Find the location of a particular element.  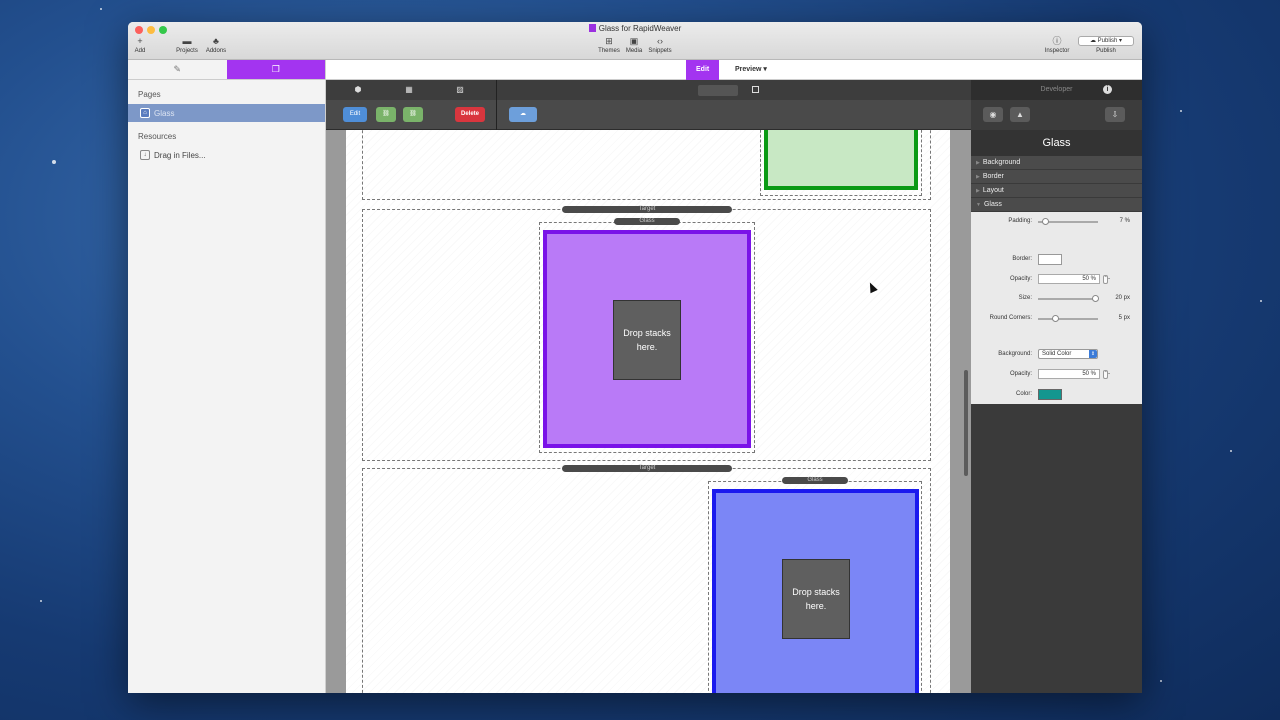

border-row: Border: is located at coordinates (1056, 260).